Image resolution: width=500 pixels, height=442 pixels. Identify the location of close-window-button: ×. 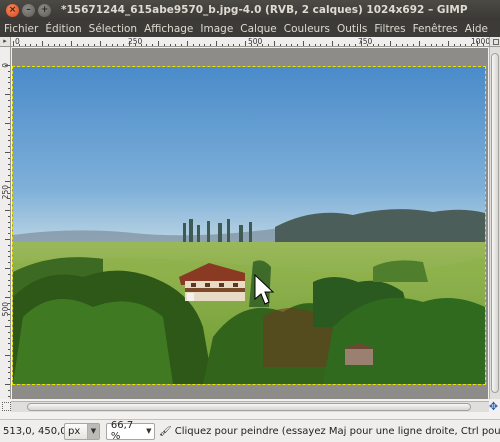
(12, 10).